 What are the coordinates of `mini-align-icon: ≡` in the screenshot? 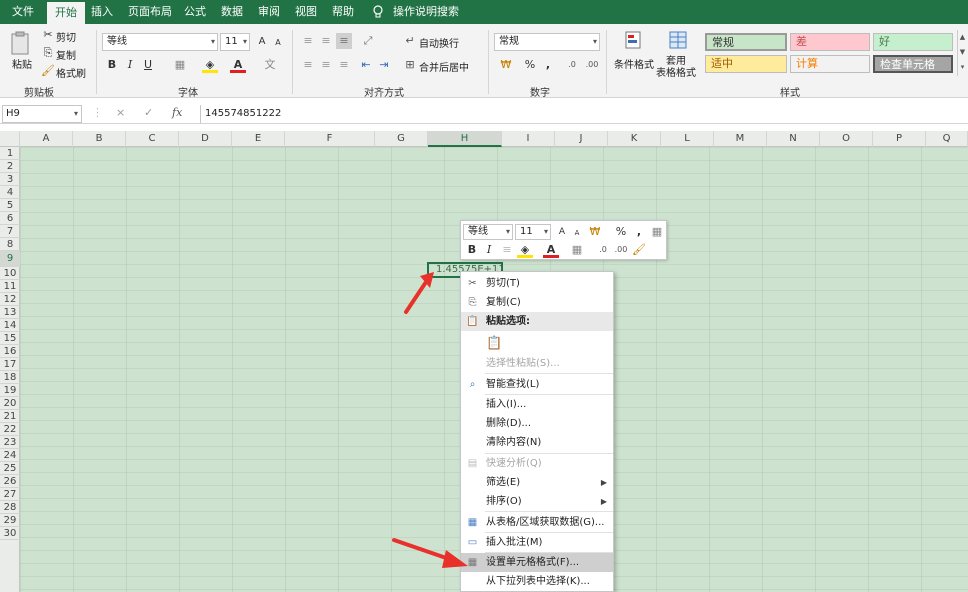 It's located at (507, 250).